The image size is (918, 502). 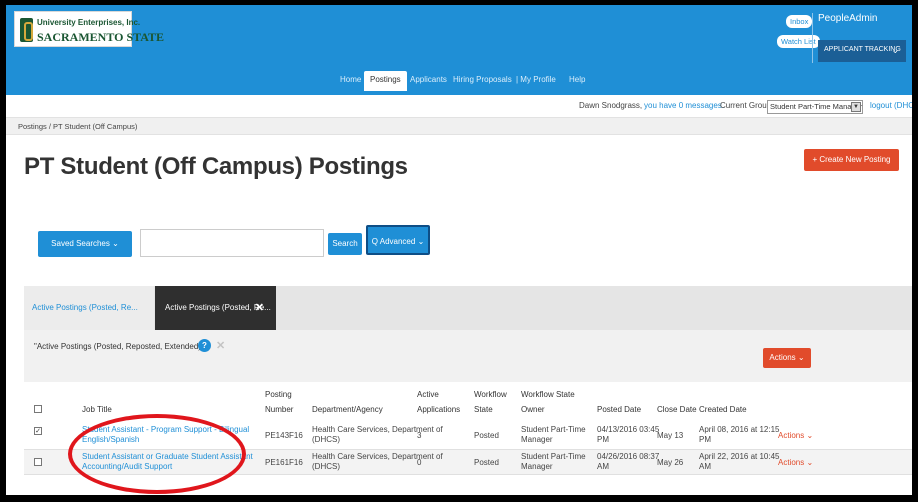 I want to click on breadcrumb: Postings / PT Student (Off Campus), so click(x=77, y=126).